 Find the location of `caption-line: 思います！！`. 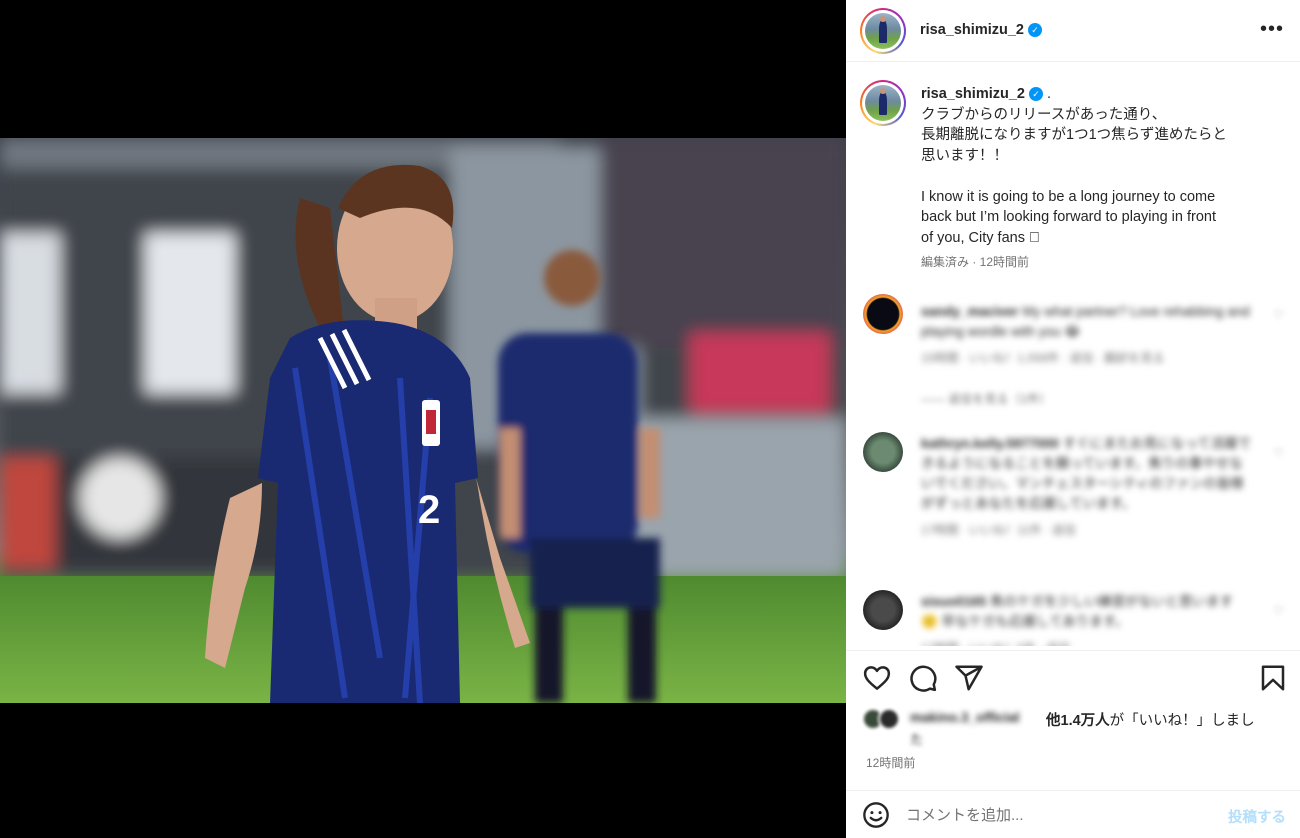

caption-line: 思います！！ is located at coordinates (964, 155).